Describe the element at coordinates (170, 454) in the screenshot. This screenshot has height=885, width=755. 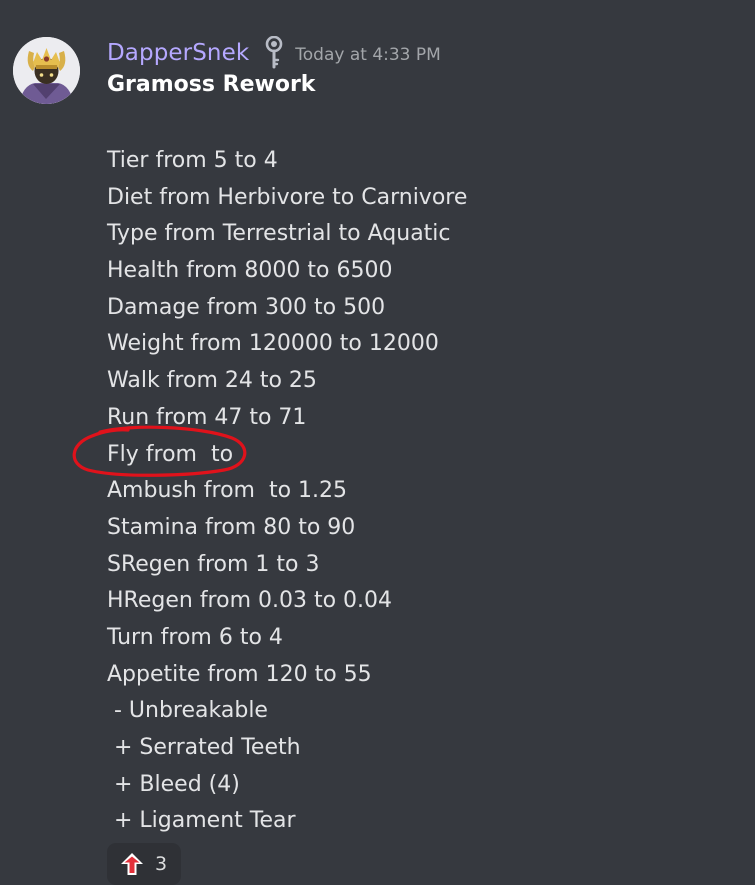
I see `message-line-fly: Fly from to` at that location.